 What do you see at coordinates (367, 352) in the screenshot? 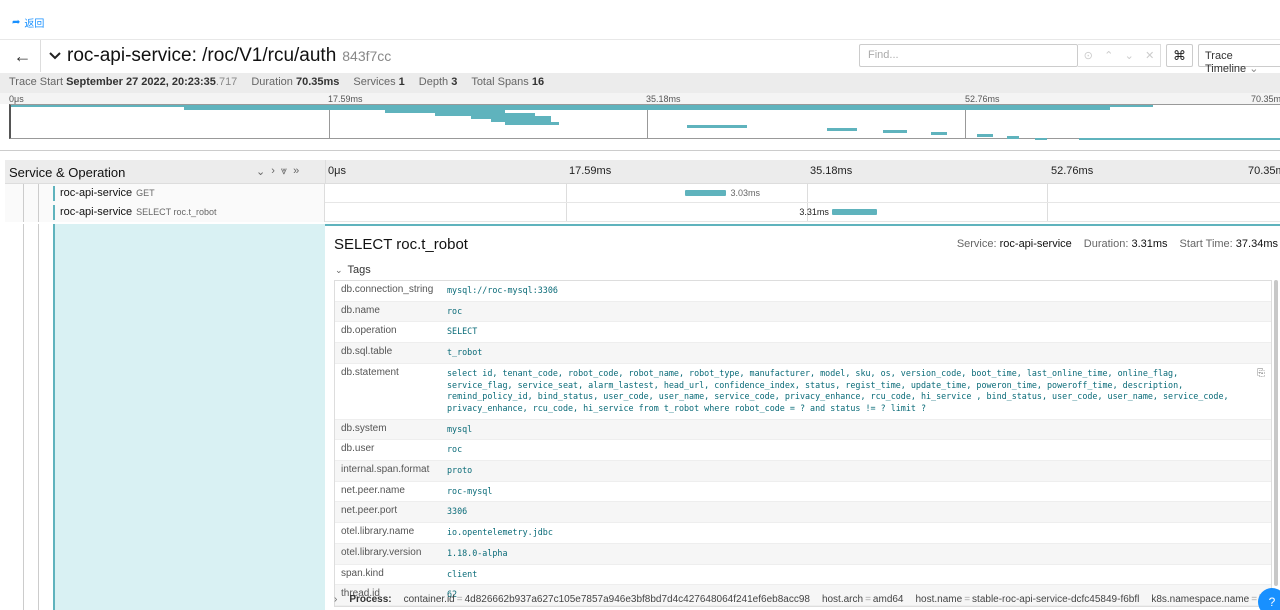
I see `tag-key: db.sql.table` at bounding box center [367, 352].